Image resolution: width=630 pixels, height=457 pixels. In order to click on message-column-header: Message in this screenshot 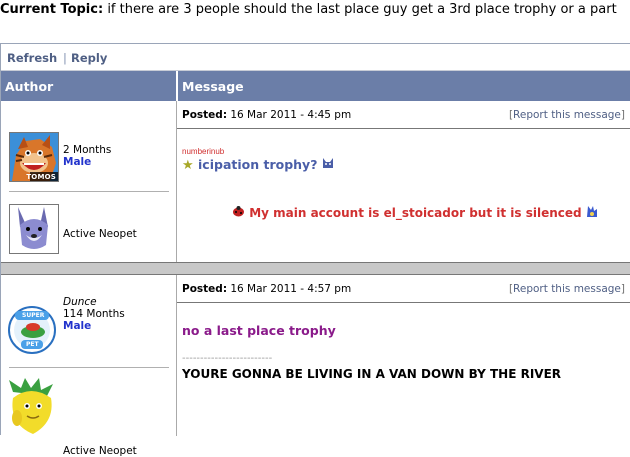, I will do `click(404, 86)`.